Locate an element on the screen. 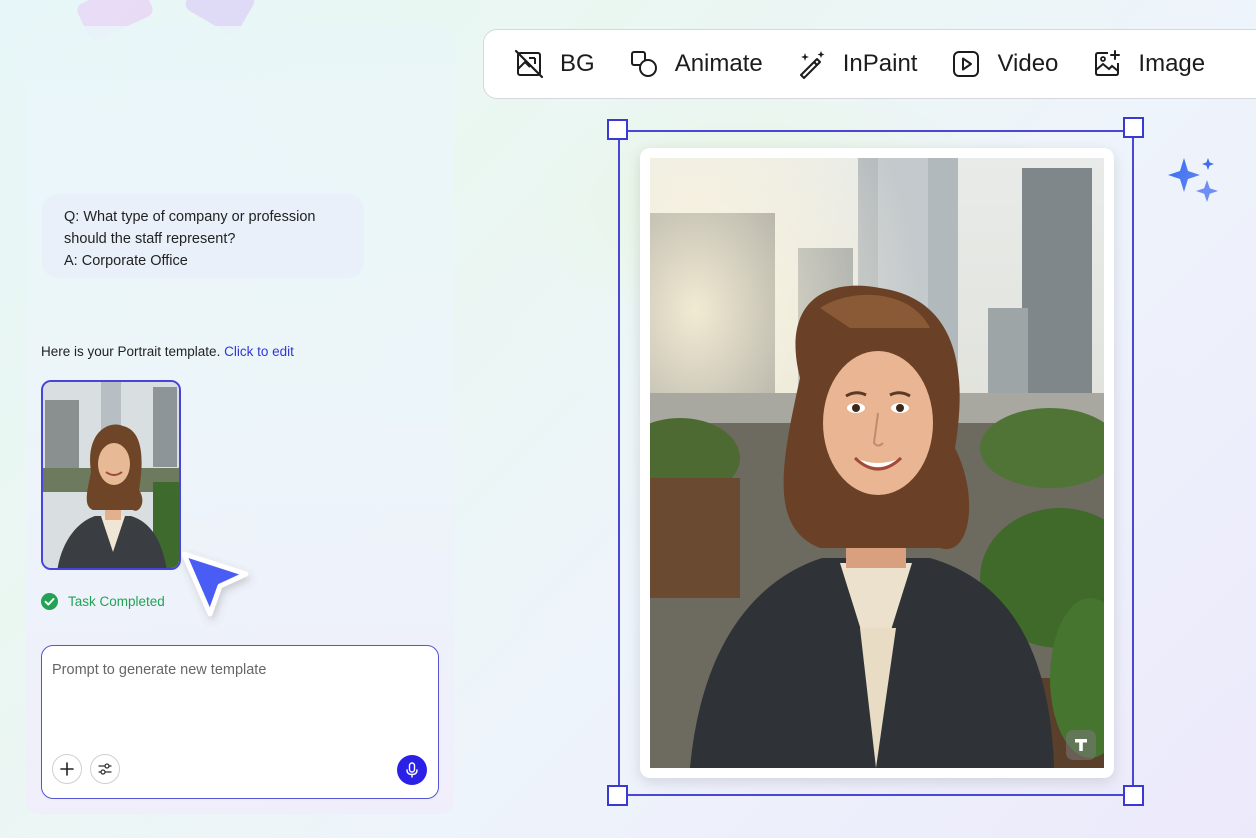 The width and height of the screenshot is (1256, 838). microphone-button is located at coordinates (412, 770).